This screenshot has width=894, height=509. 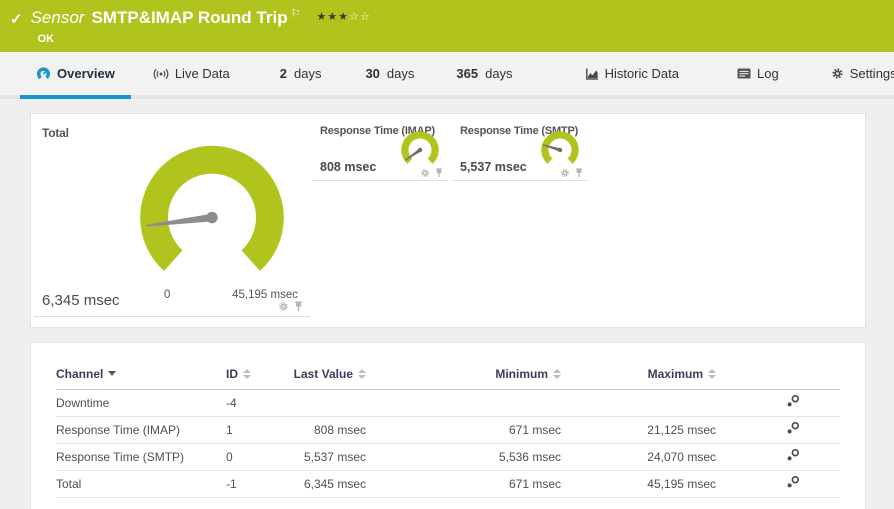 I want to click on tab-historic-data-label: Historic Data, so click(x=641, y=73).